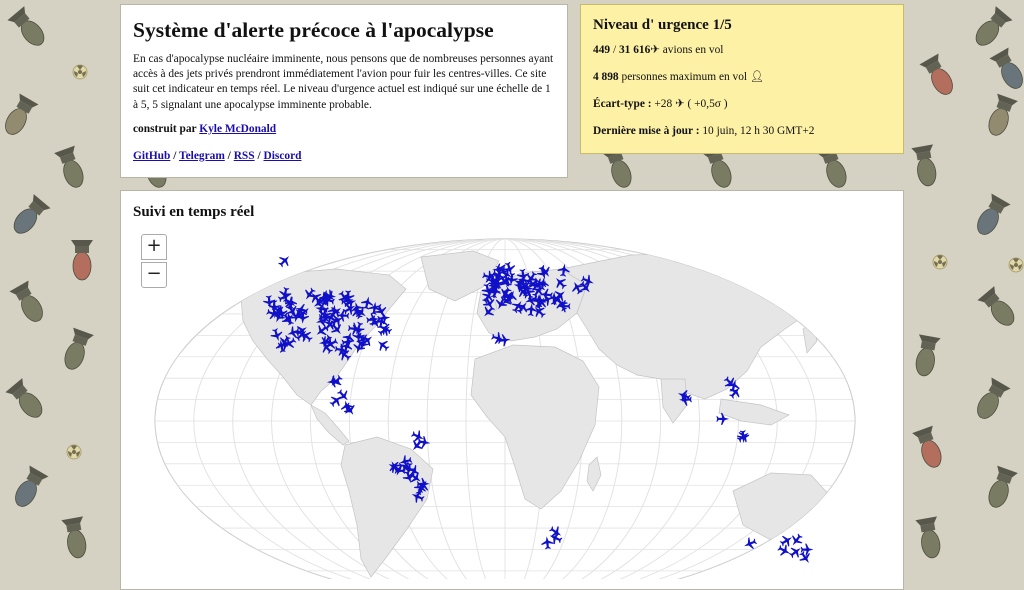  Describe the element at coordinates (757, 77) in the screenshot. I see `person-icon: 👤︎` at that location.